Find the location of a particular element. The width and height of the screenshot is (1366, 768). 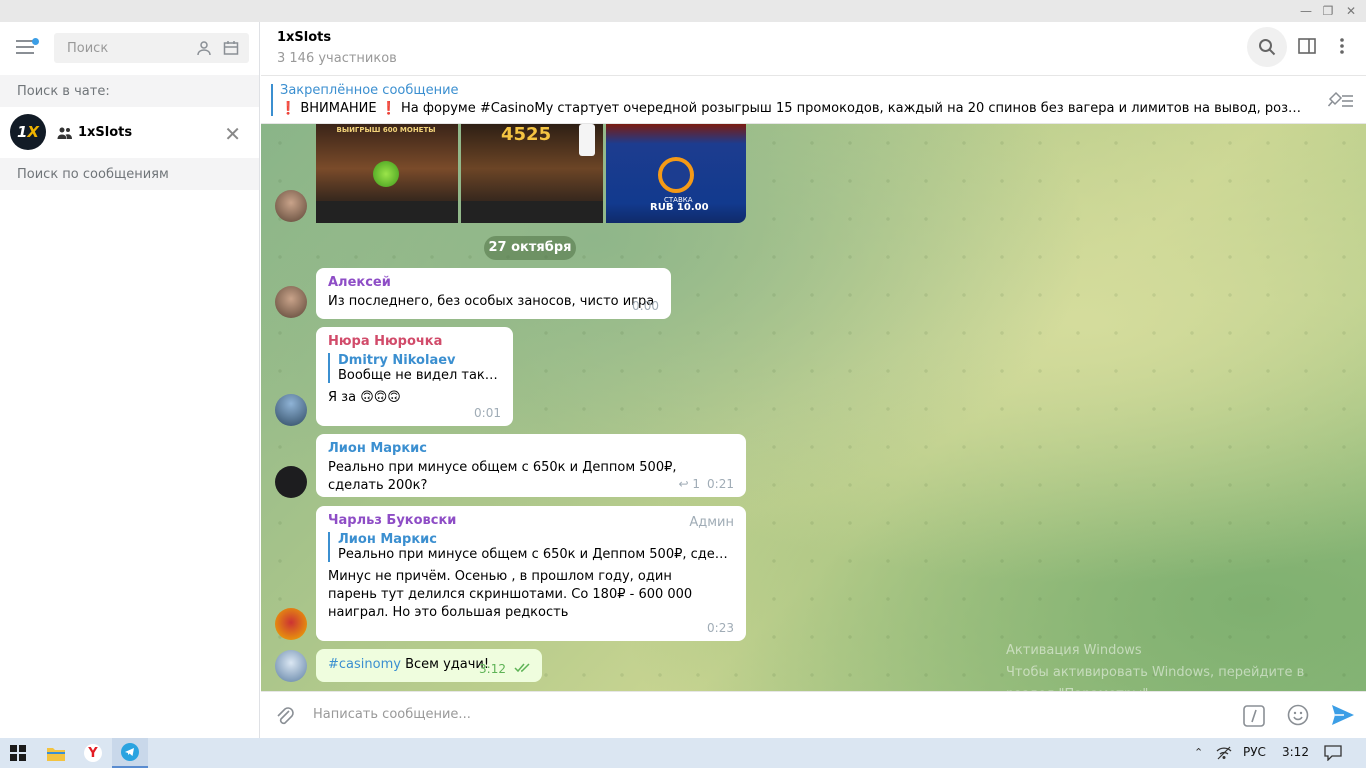

watermark-line: Чтобы активировать Windows, перейдите в is located at coordinates (1155, 672).